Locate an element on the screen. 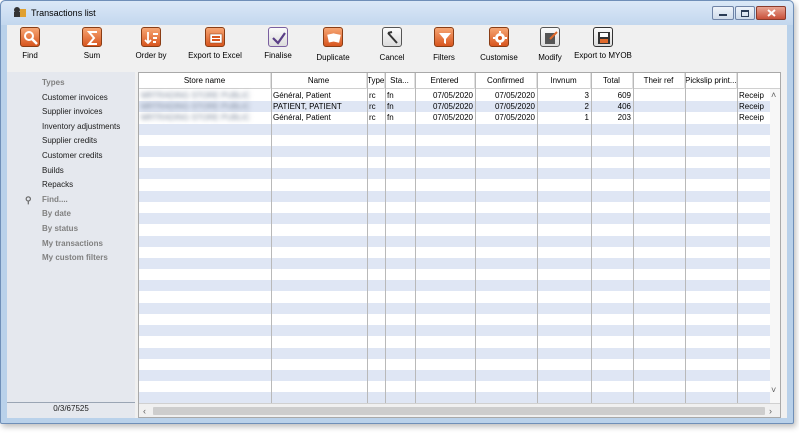 This screenshot has height=434, width=799. modify-button: Modify is located at coordinates (550, 49).